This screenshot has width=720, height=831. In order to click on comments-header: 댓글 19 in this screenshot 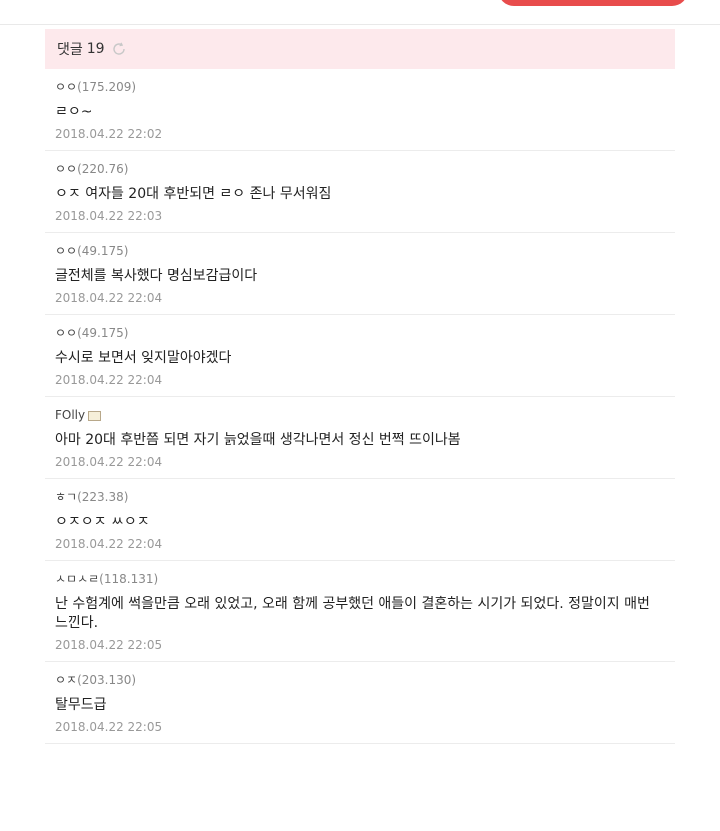, I will do `click(360, 49)`.